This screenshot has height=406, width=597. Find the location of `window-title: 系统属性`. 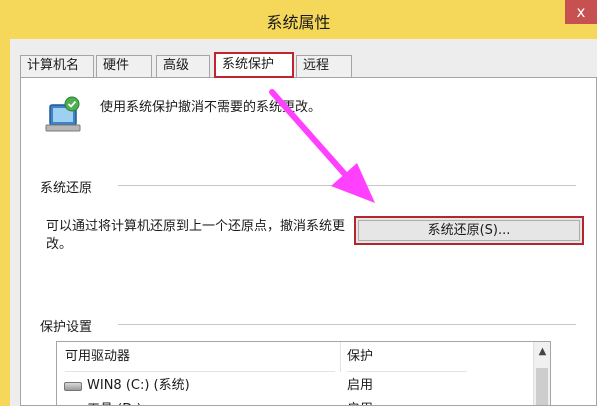

window-title: 系统属性 is located at coordinates (298, 22).